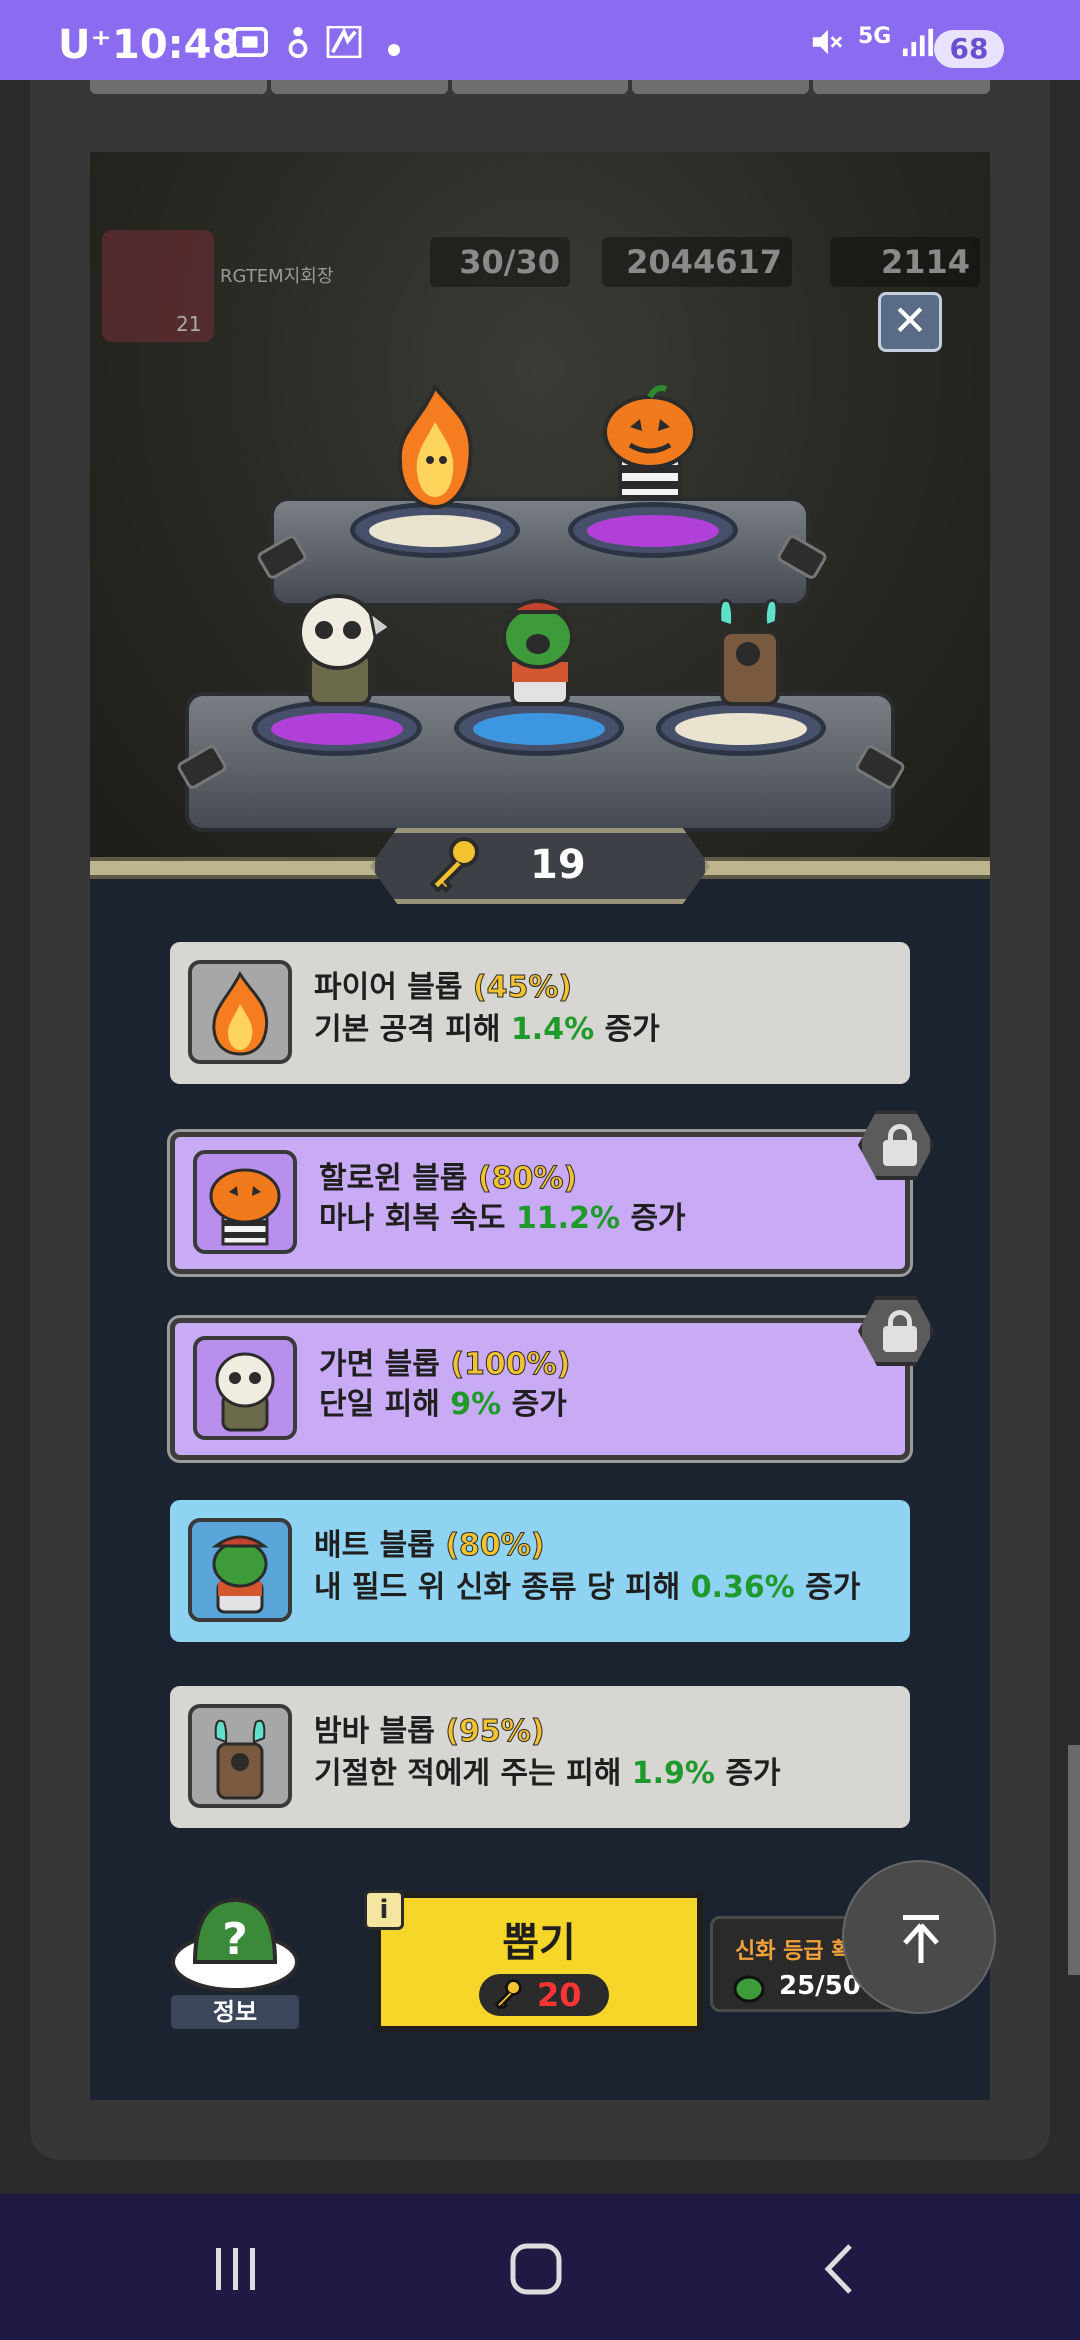  Describe the element at coordinates (749, 1989) in the screenshot. I see `blob-mini-icon` at that location.